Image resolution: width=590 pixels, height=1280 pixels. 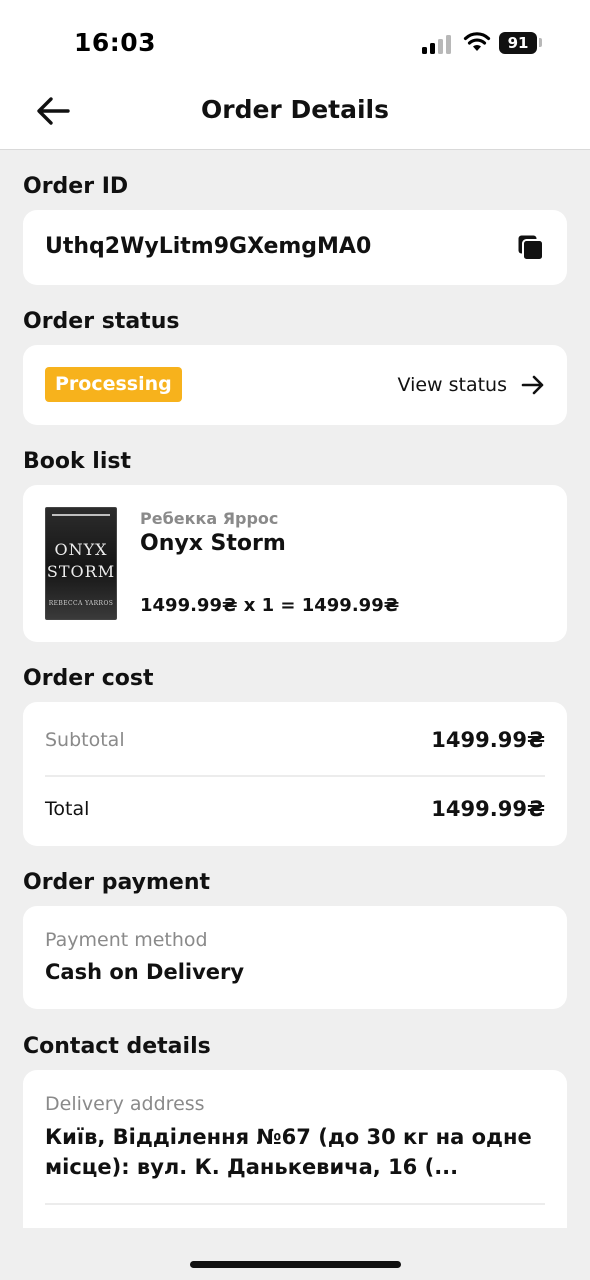 What do you see at coordinates (81, 571) in the screenshot?
I see `cover-title-line2: STORM` at bounding box center [81, 571].